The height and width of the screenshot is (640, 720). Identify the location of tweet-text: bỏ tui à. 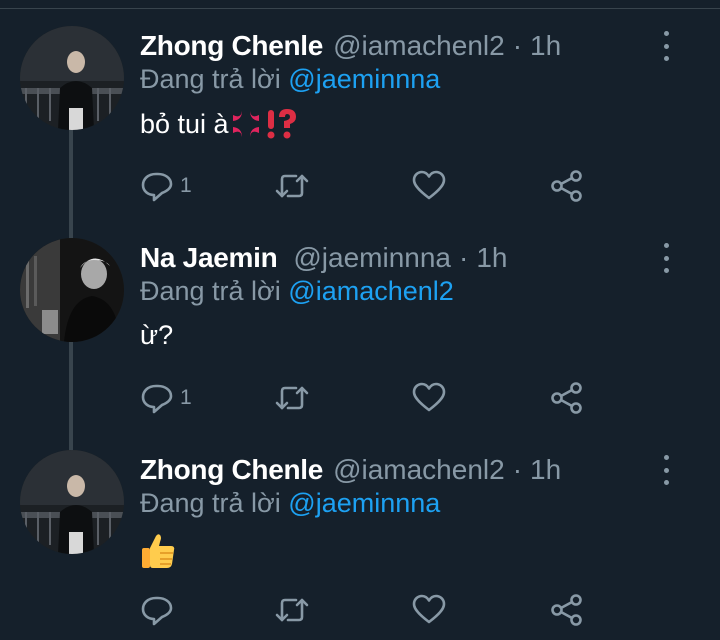
(219, 124).